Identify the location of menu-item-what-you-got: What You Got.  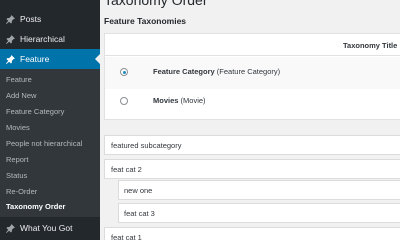
(50, 228).